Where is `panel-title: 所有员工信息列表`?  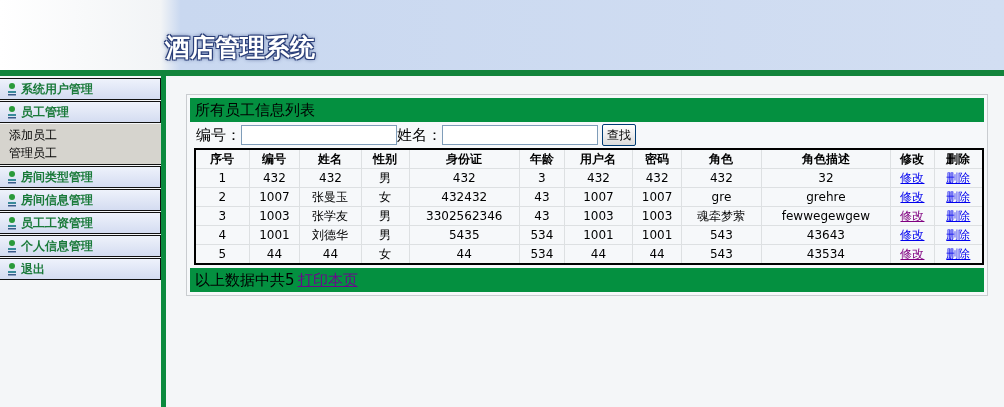
panel-title: 所有员工信息列表 is located at coordinates (255, 110).